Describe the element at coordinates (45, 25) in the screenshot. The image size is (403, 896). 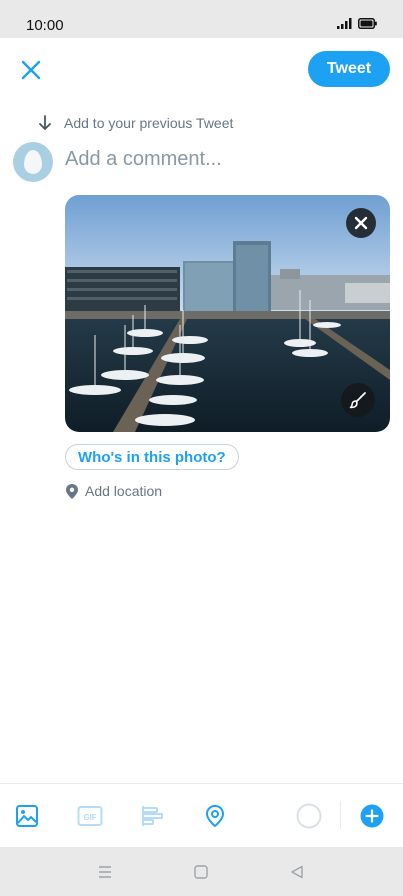
I see `status-time: 10:00` at that location.